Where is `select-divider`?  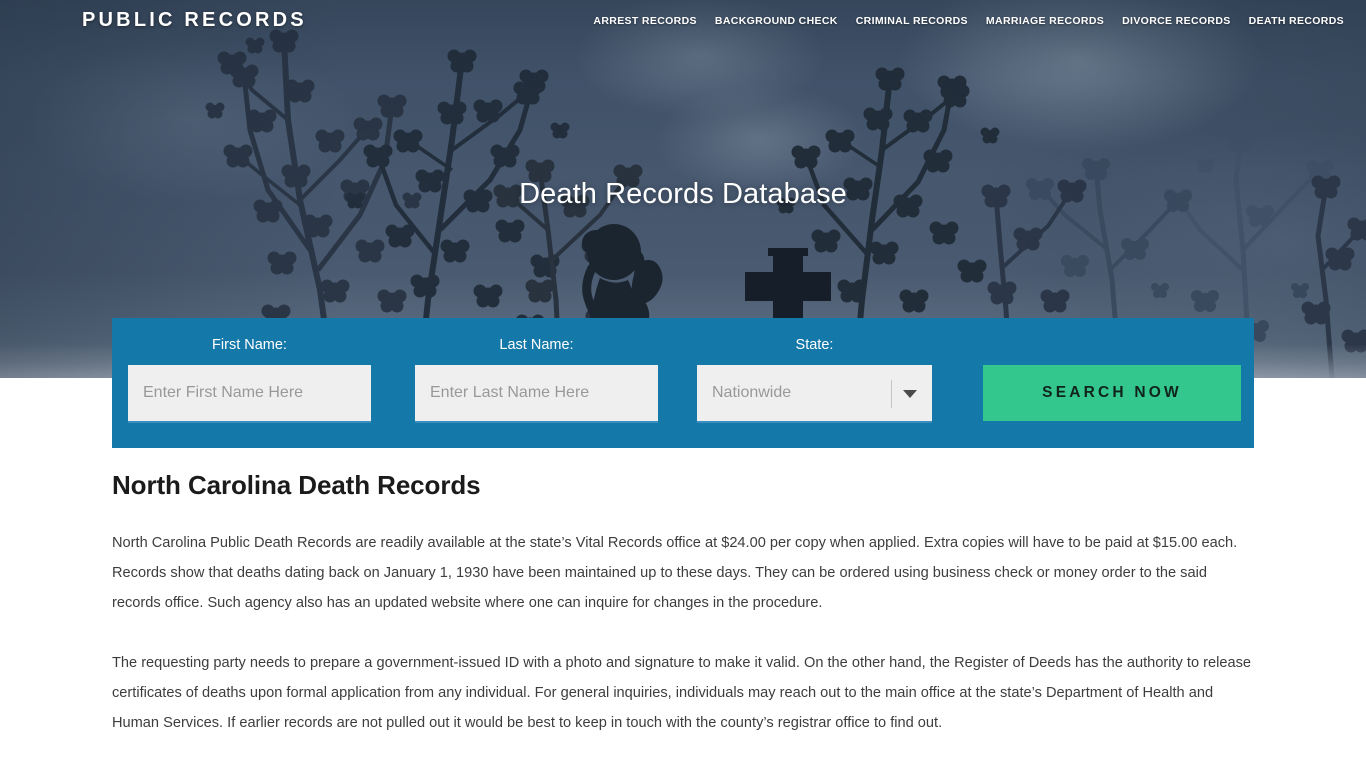
select-divider is located at coordinates (891, 394).